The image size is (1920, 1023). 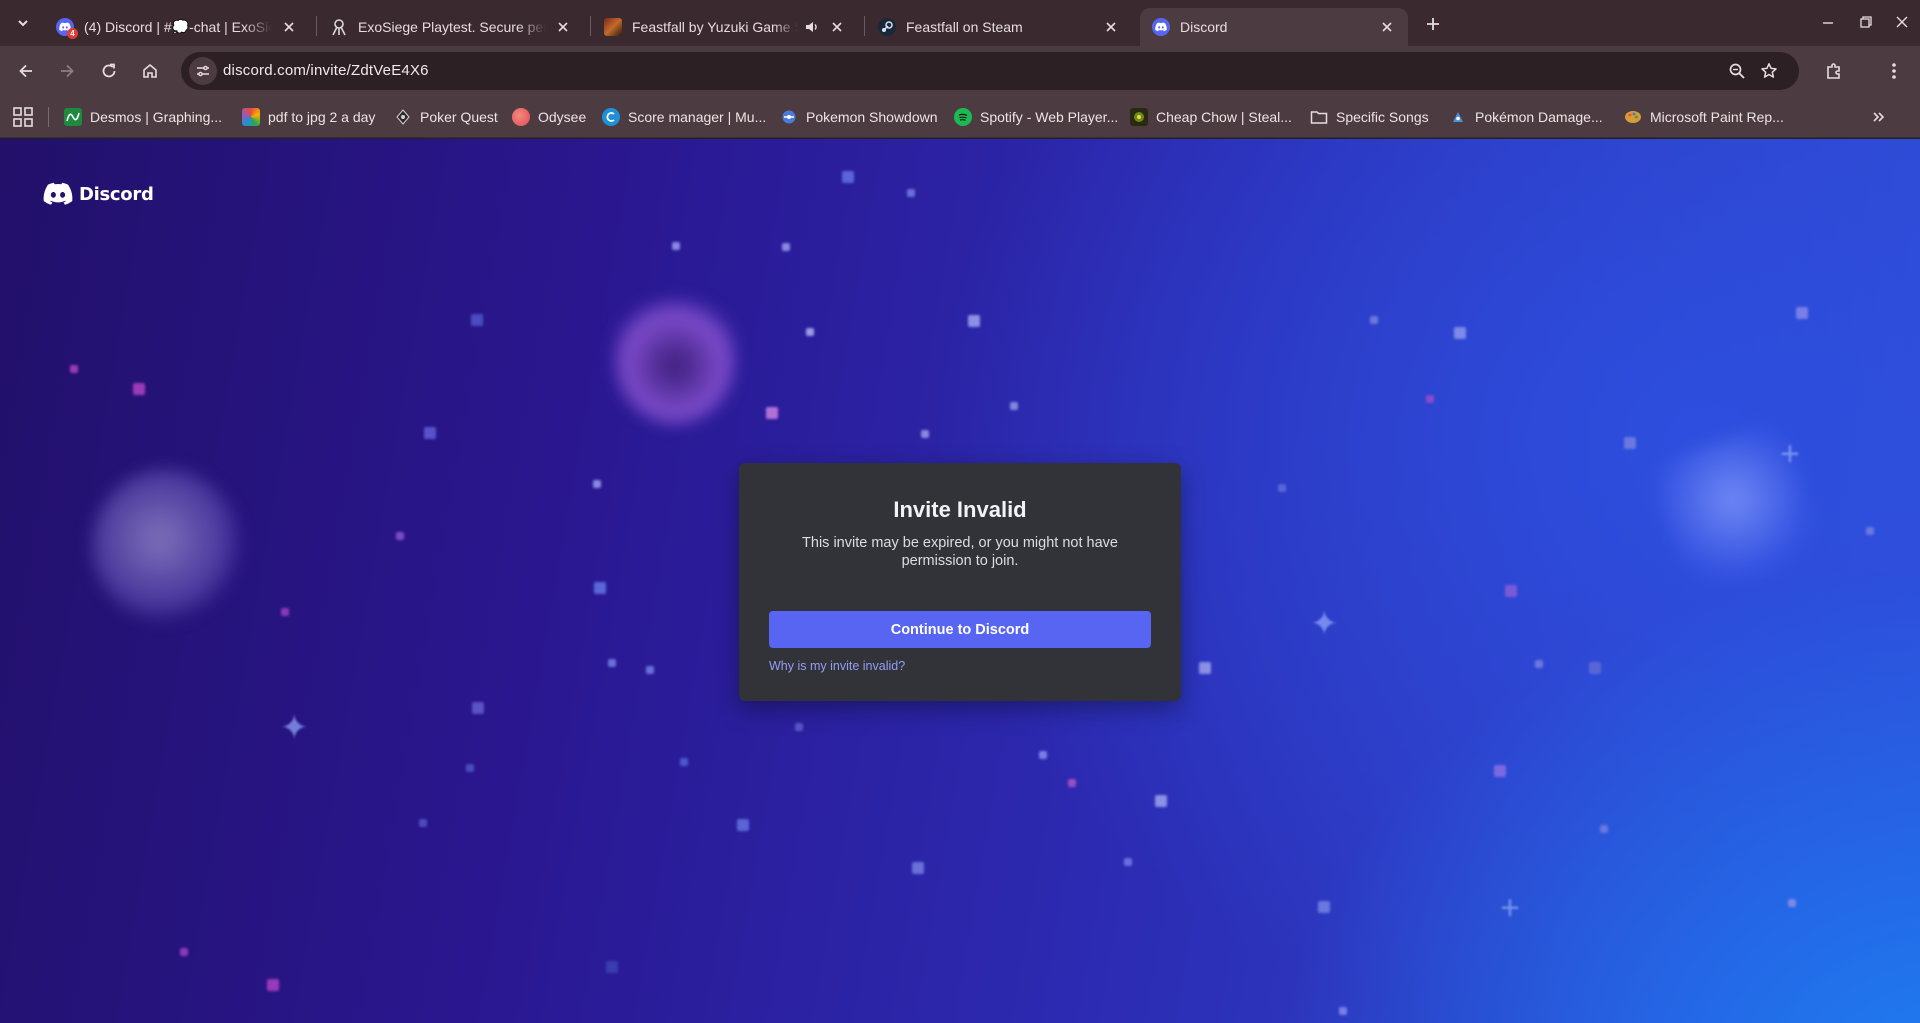 I want to click on site-settings-icon, so click(x=203, y=71).